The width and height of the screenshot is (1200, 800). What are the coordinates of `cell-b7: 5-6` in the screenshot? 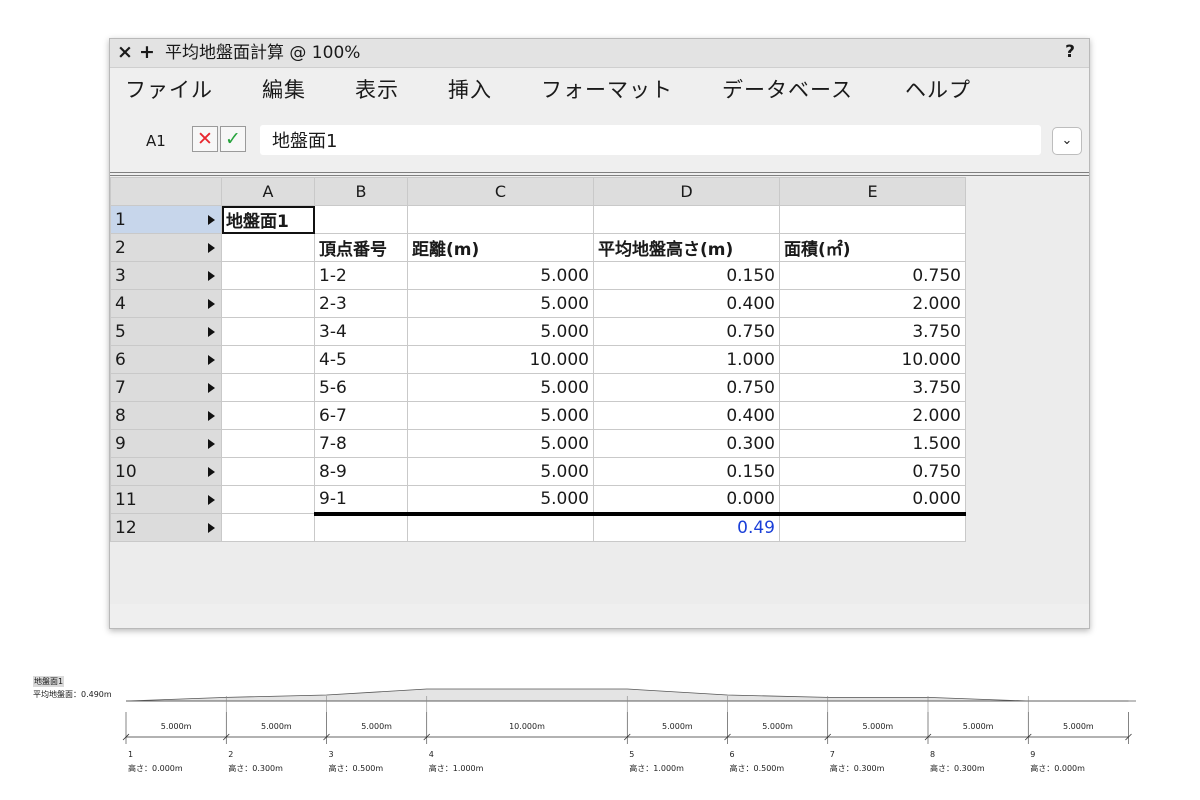 It's located at (361, 387).